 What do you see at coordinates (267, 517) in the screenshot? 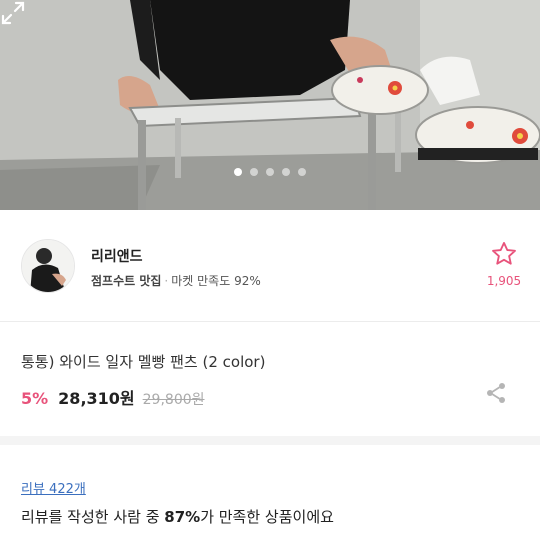
I see `review-text-after: 가 만족한 상품이에요` at bounding box center [267, 517].